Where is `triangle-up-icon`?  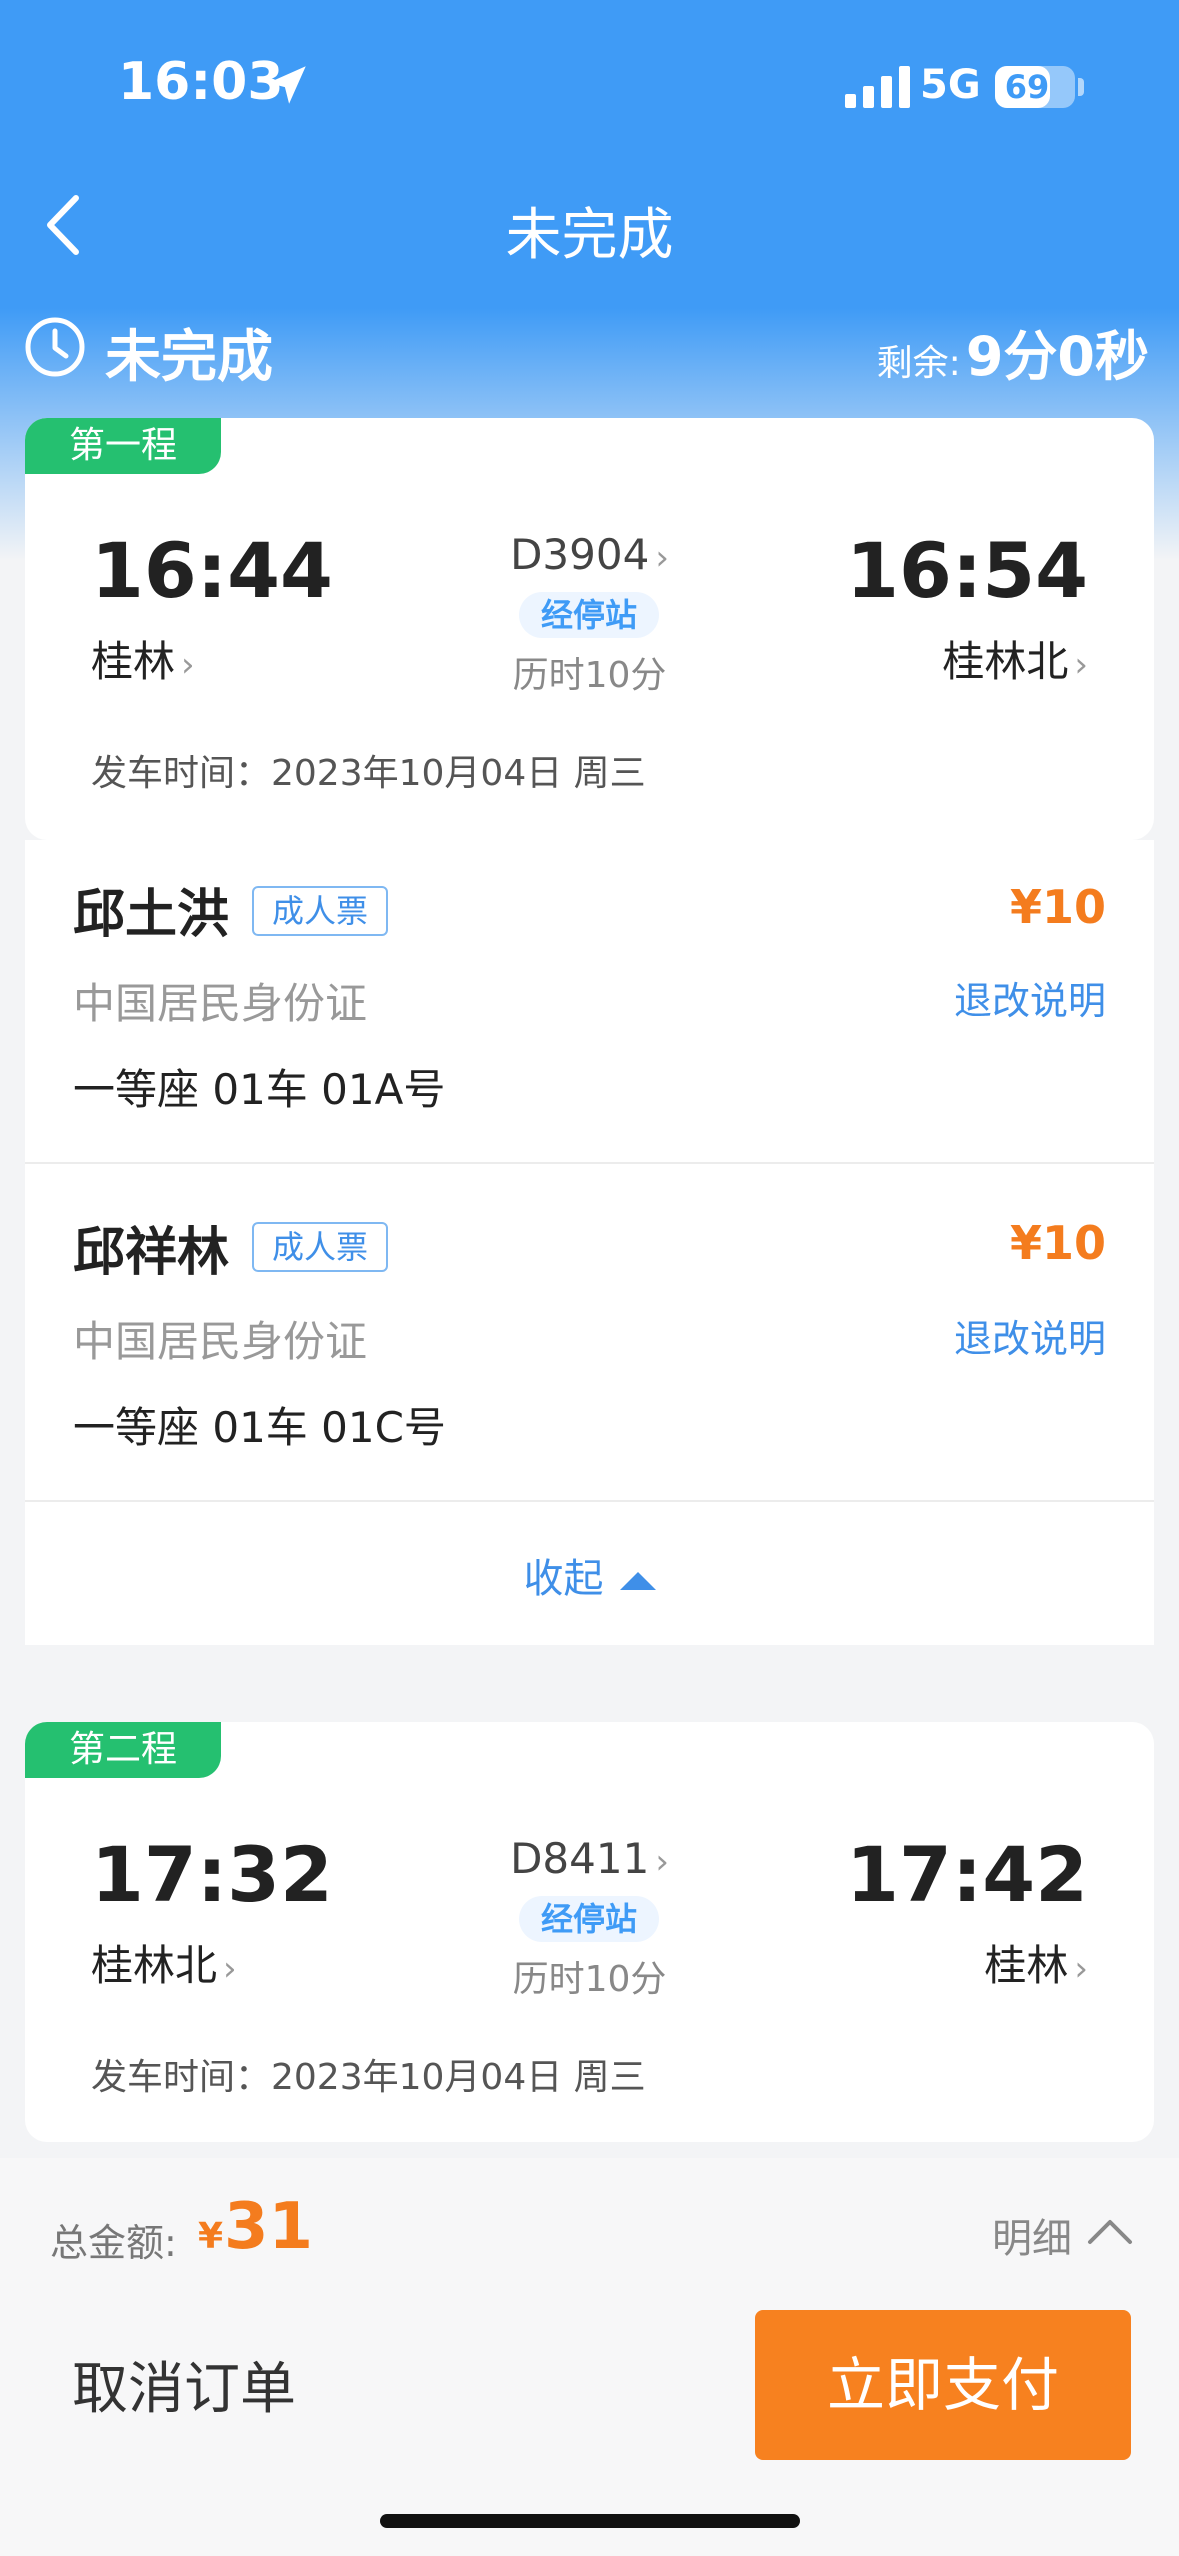 triangle-up-icon is located at coordinates (637, 1581).